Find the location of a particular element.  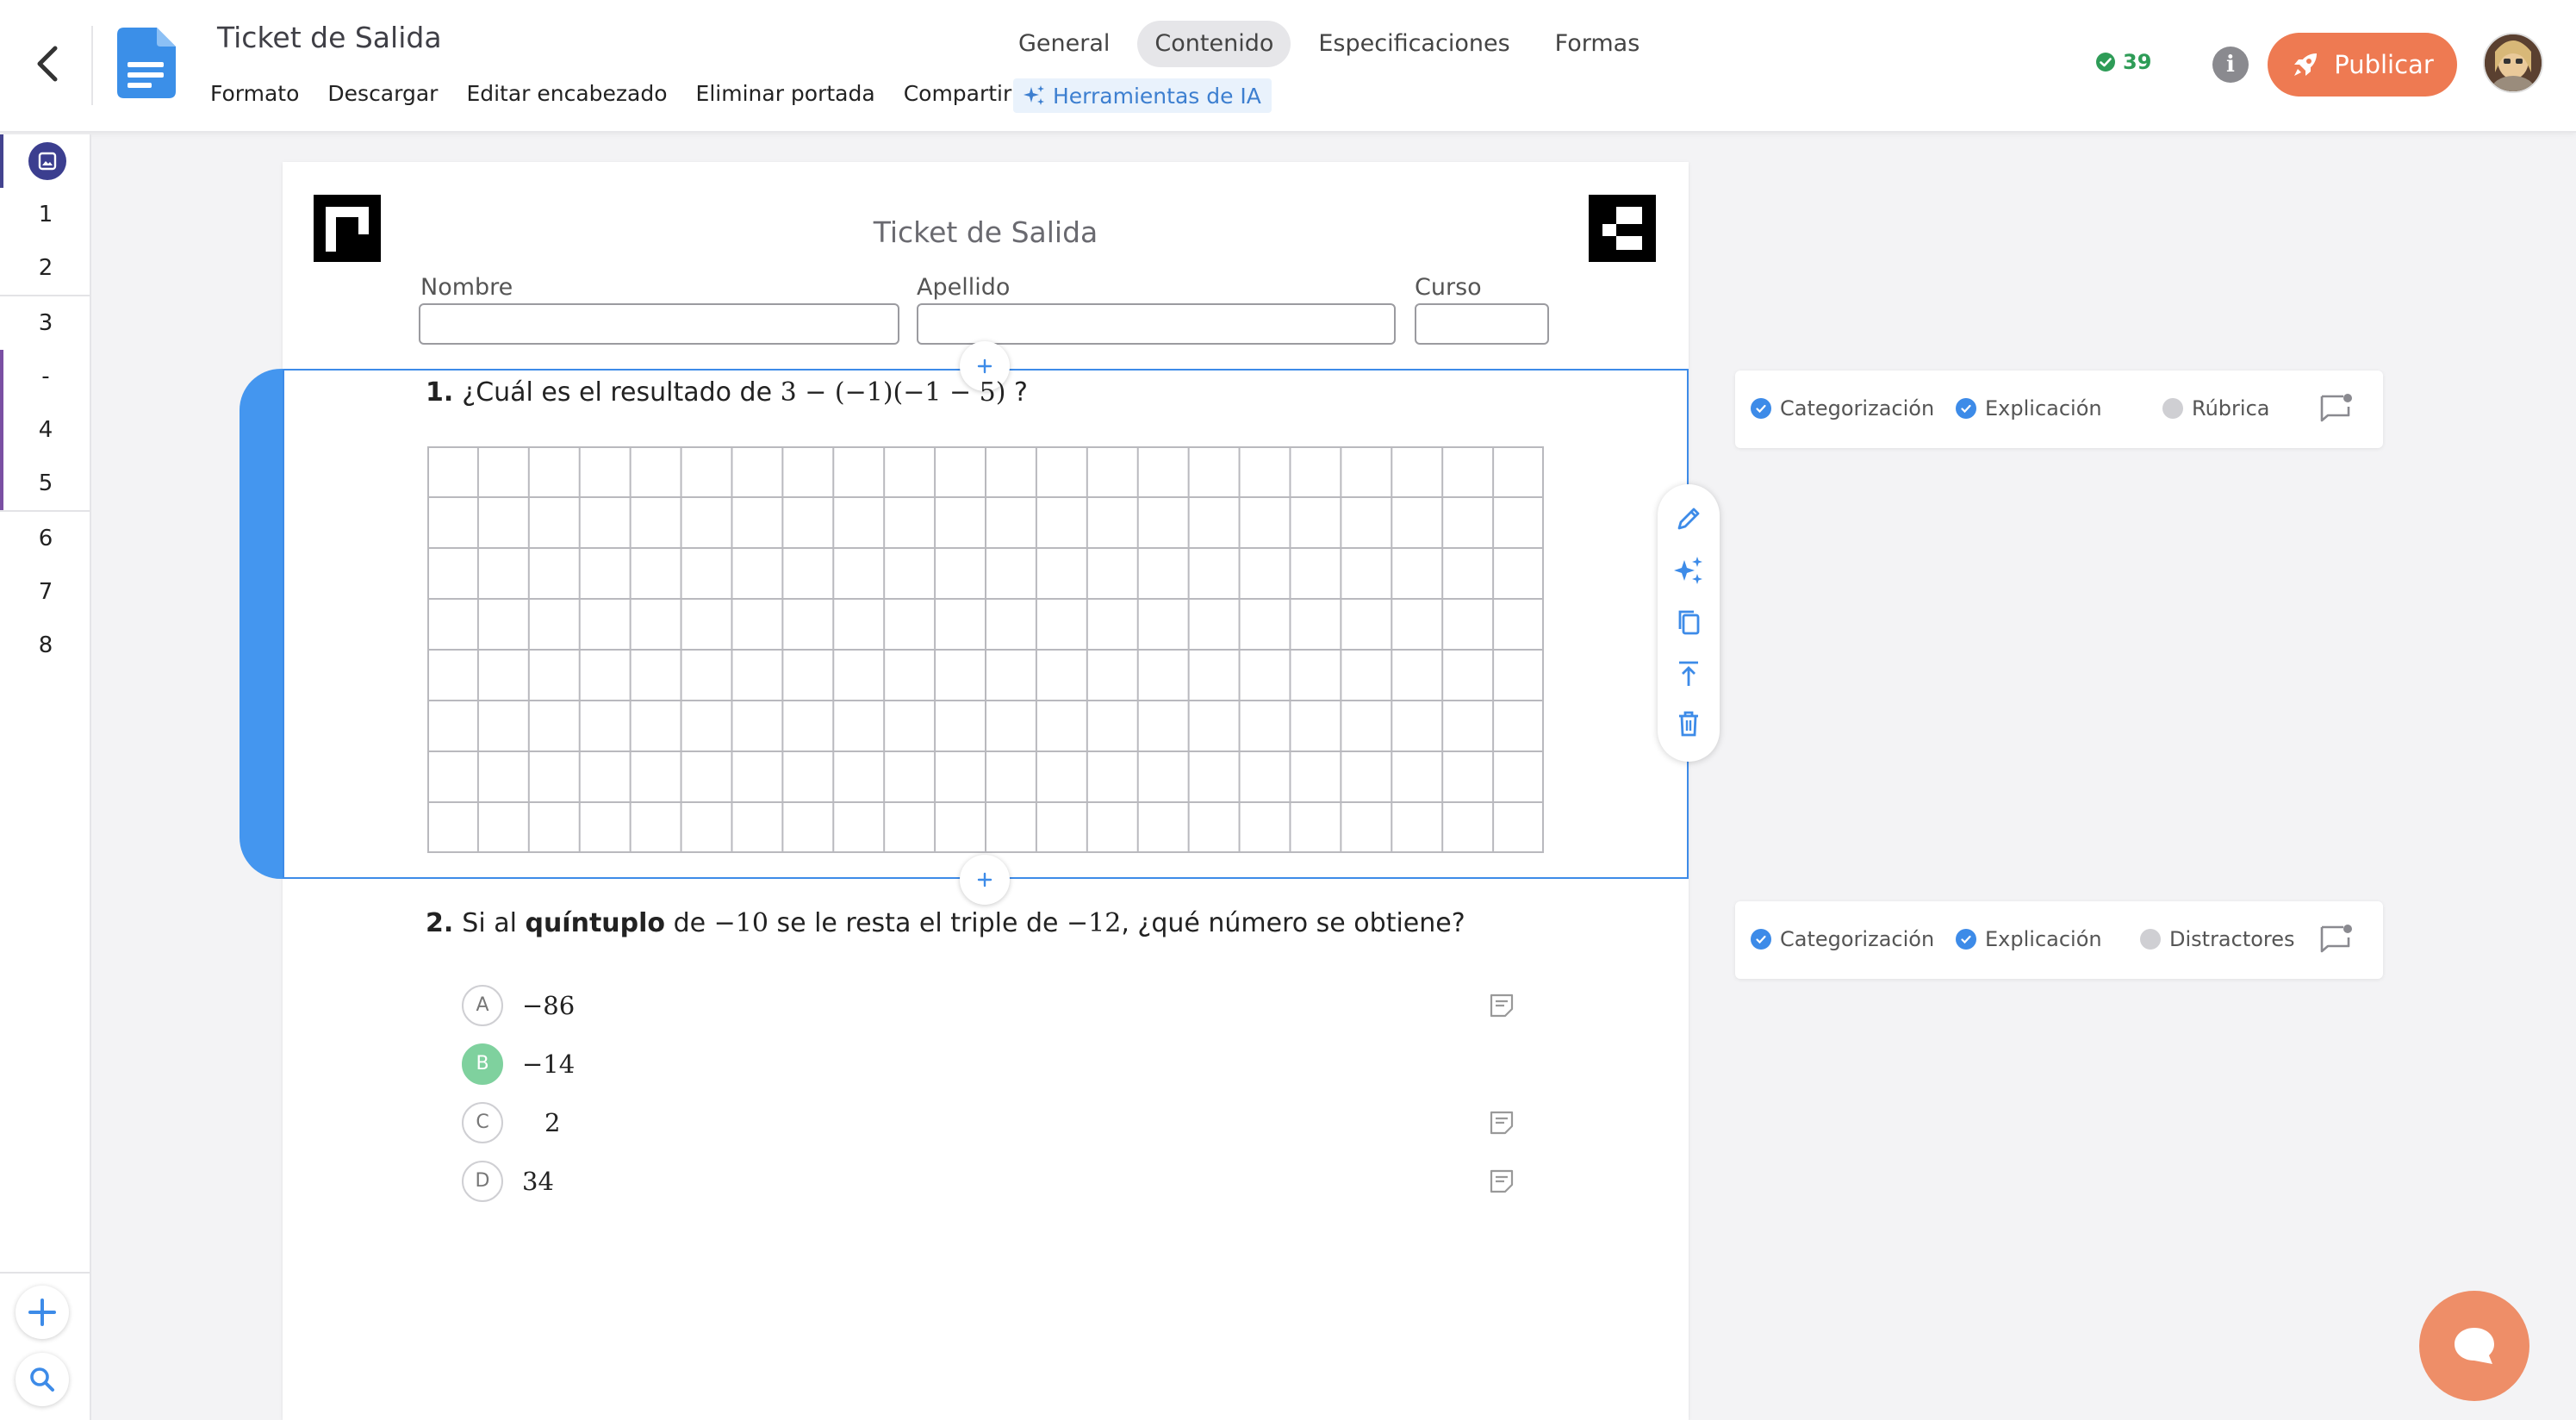

info-icon: i is located at coordinates (2231, 65).